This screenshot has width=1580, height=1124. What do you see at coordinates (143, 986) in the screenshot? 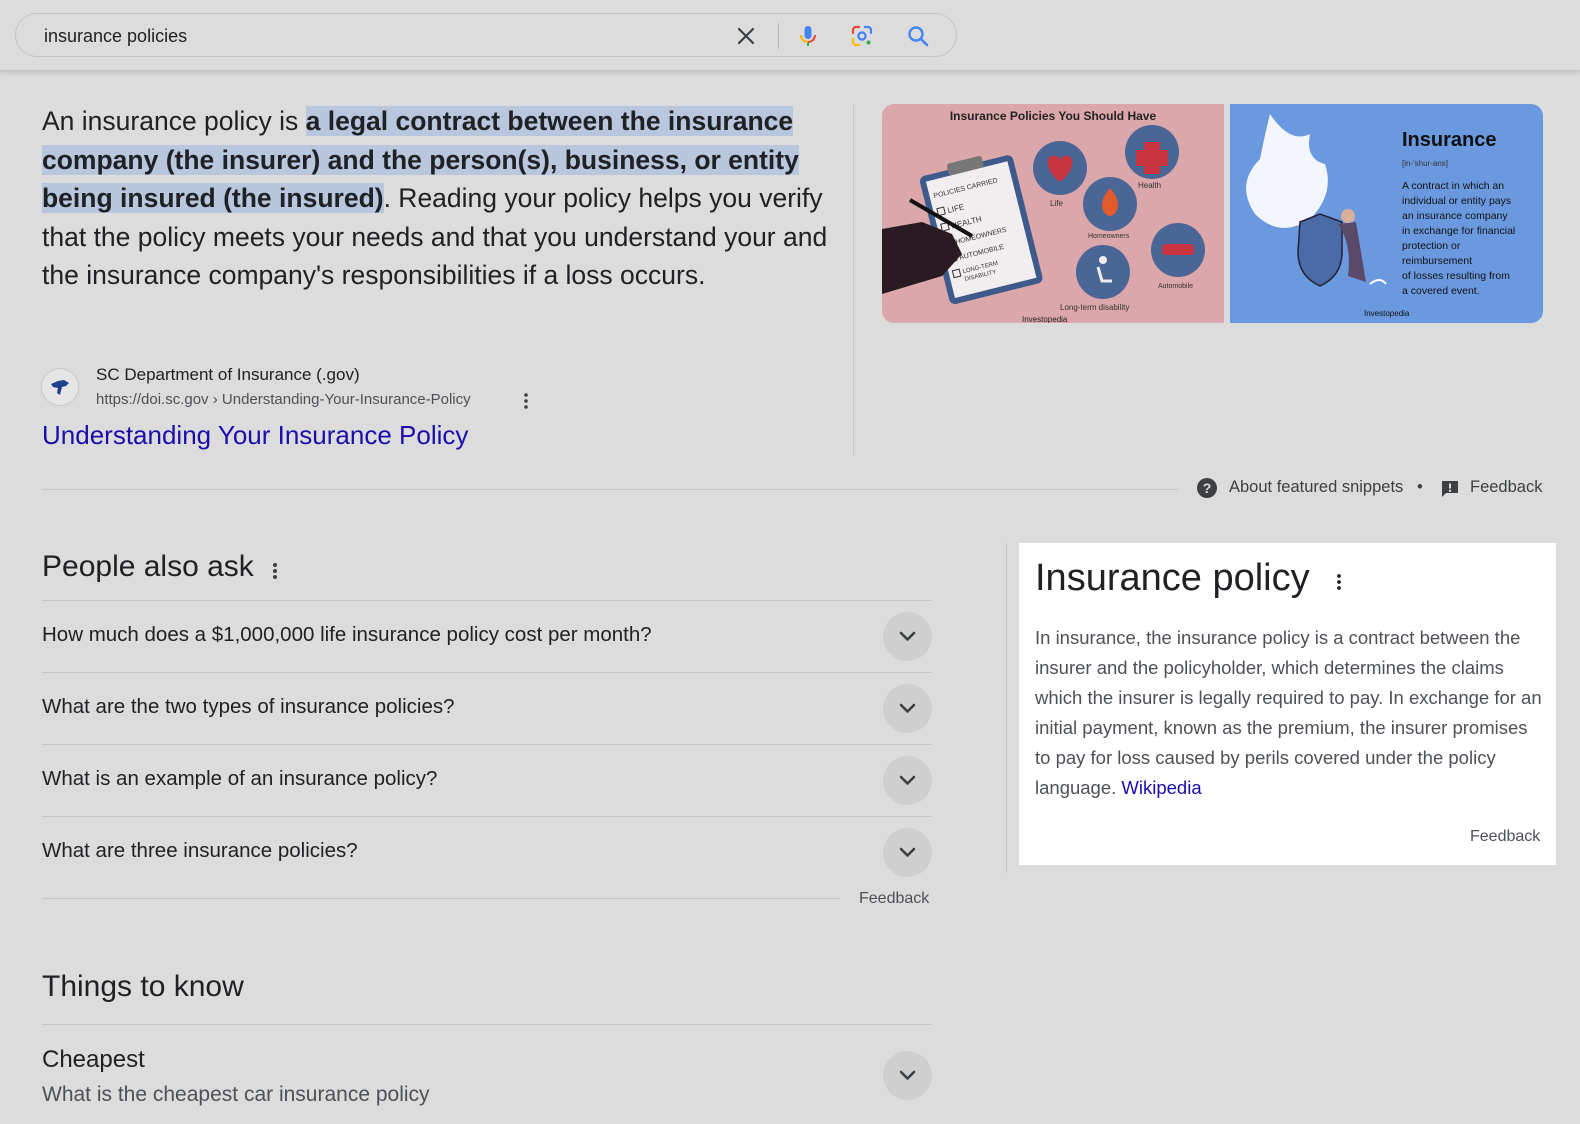
I see `things-to-know-heading: Things to know` at bounding box center [143, 986].